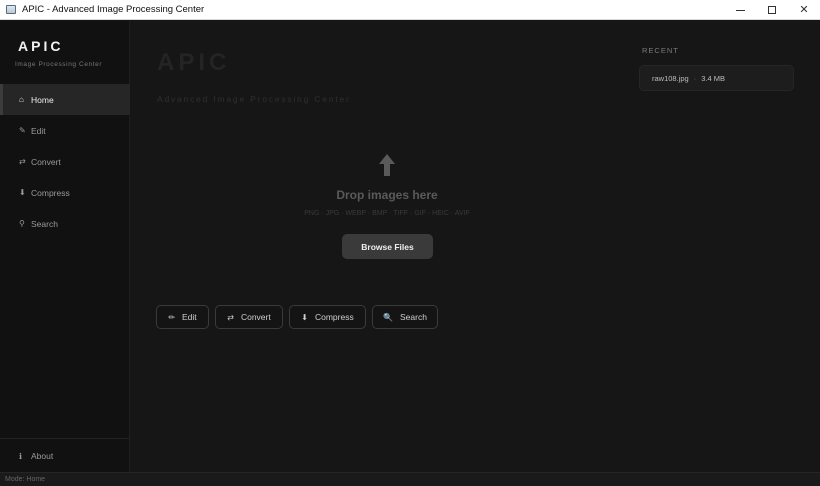  Describe the element at coordinates (413, 317) in the screenshot. I see `search-button-label: Search` at that location.